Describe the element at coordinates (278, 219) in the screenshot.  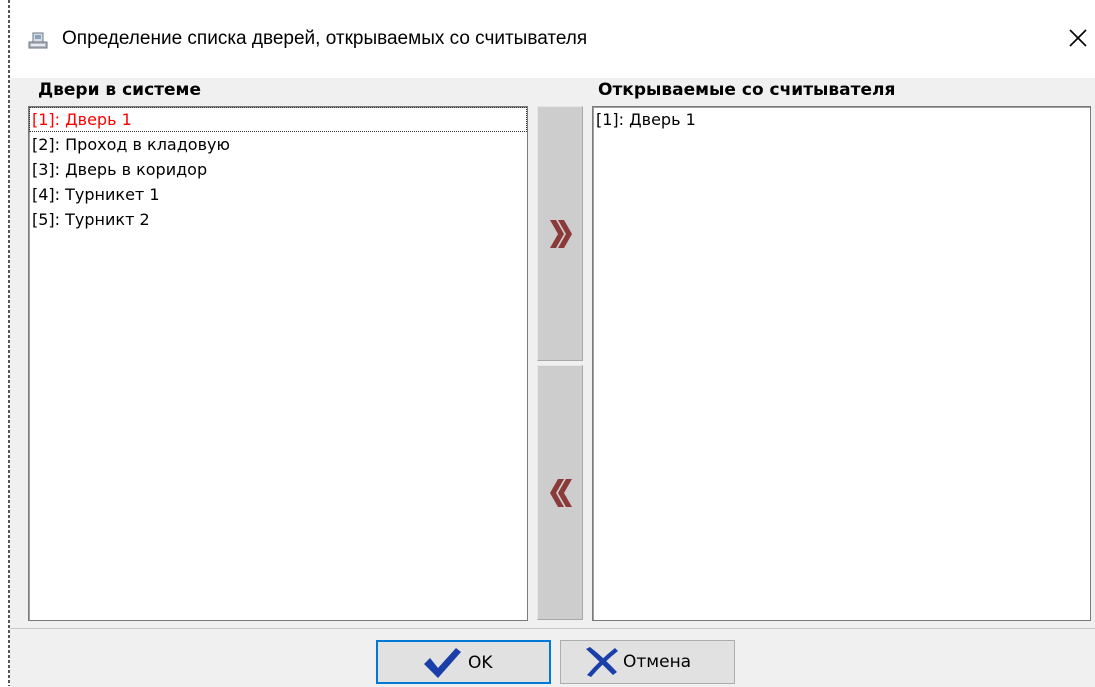
I see `list-item: [5]: Турникт 2` at that location.